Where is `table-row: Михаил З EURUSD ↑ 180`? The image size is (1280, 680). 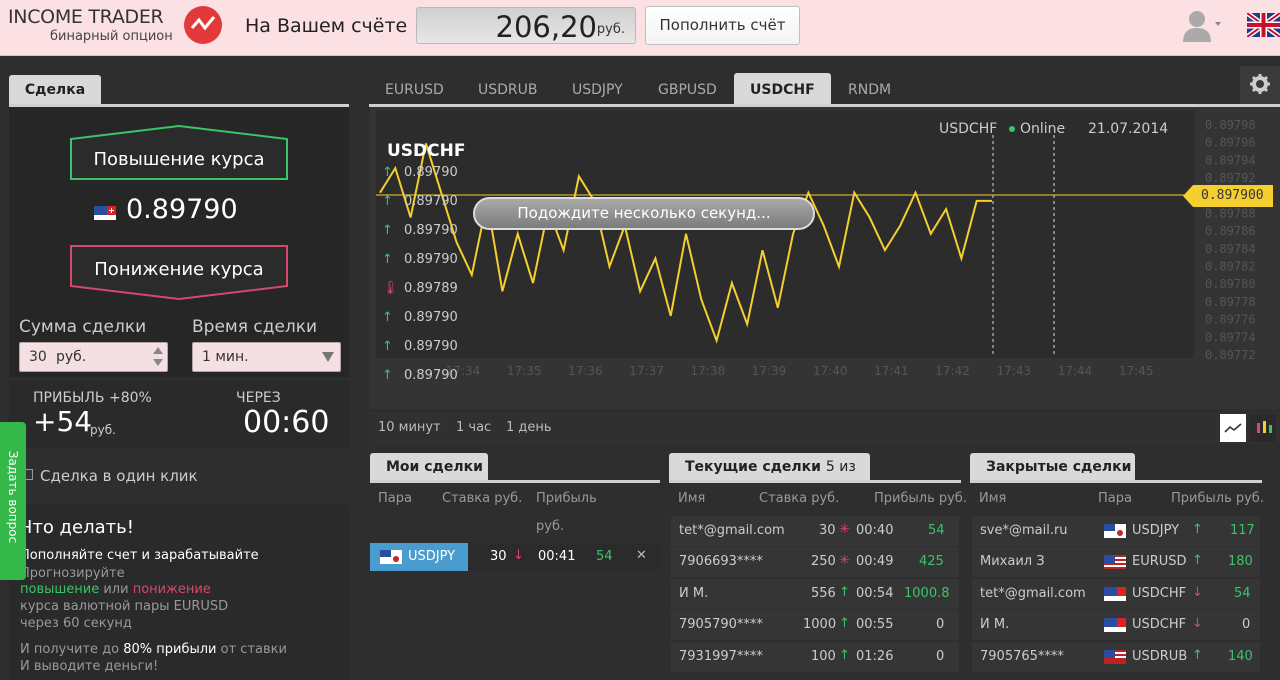
table-row: Михаил З EURUSD ↑ 180 is located at coordinates (1116, 562).